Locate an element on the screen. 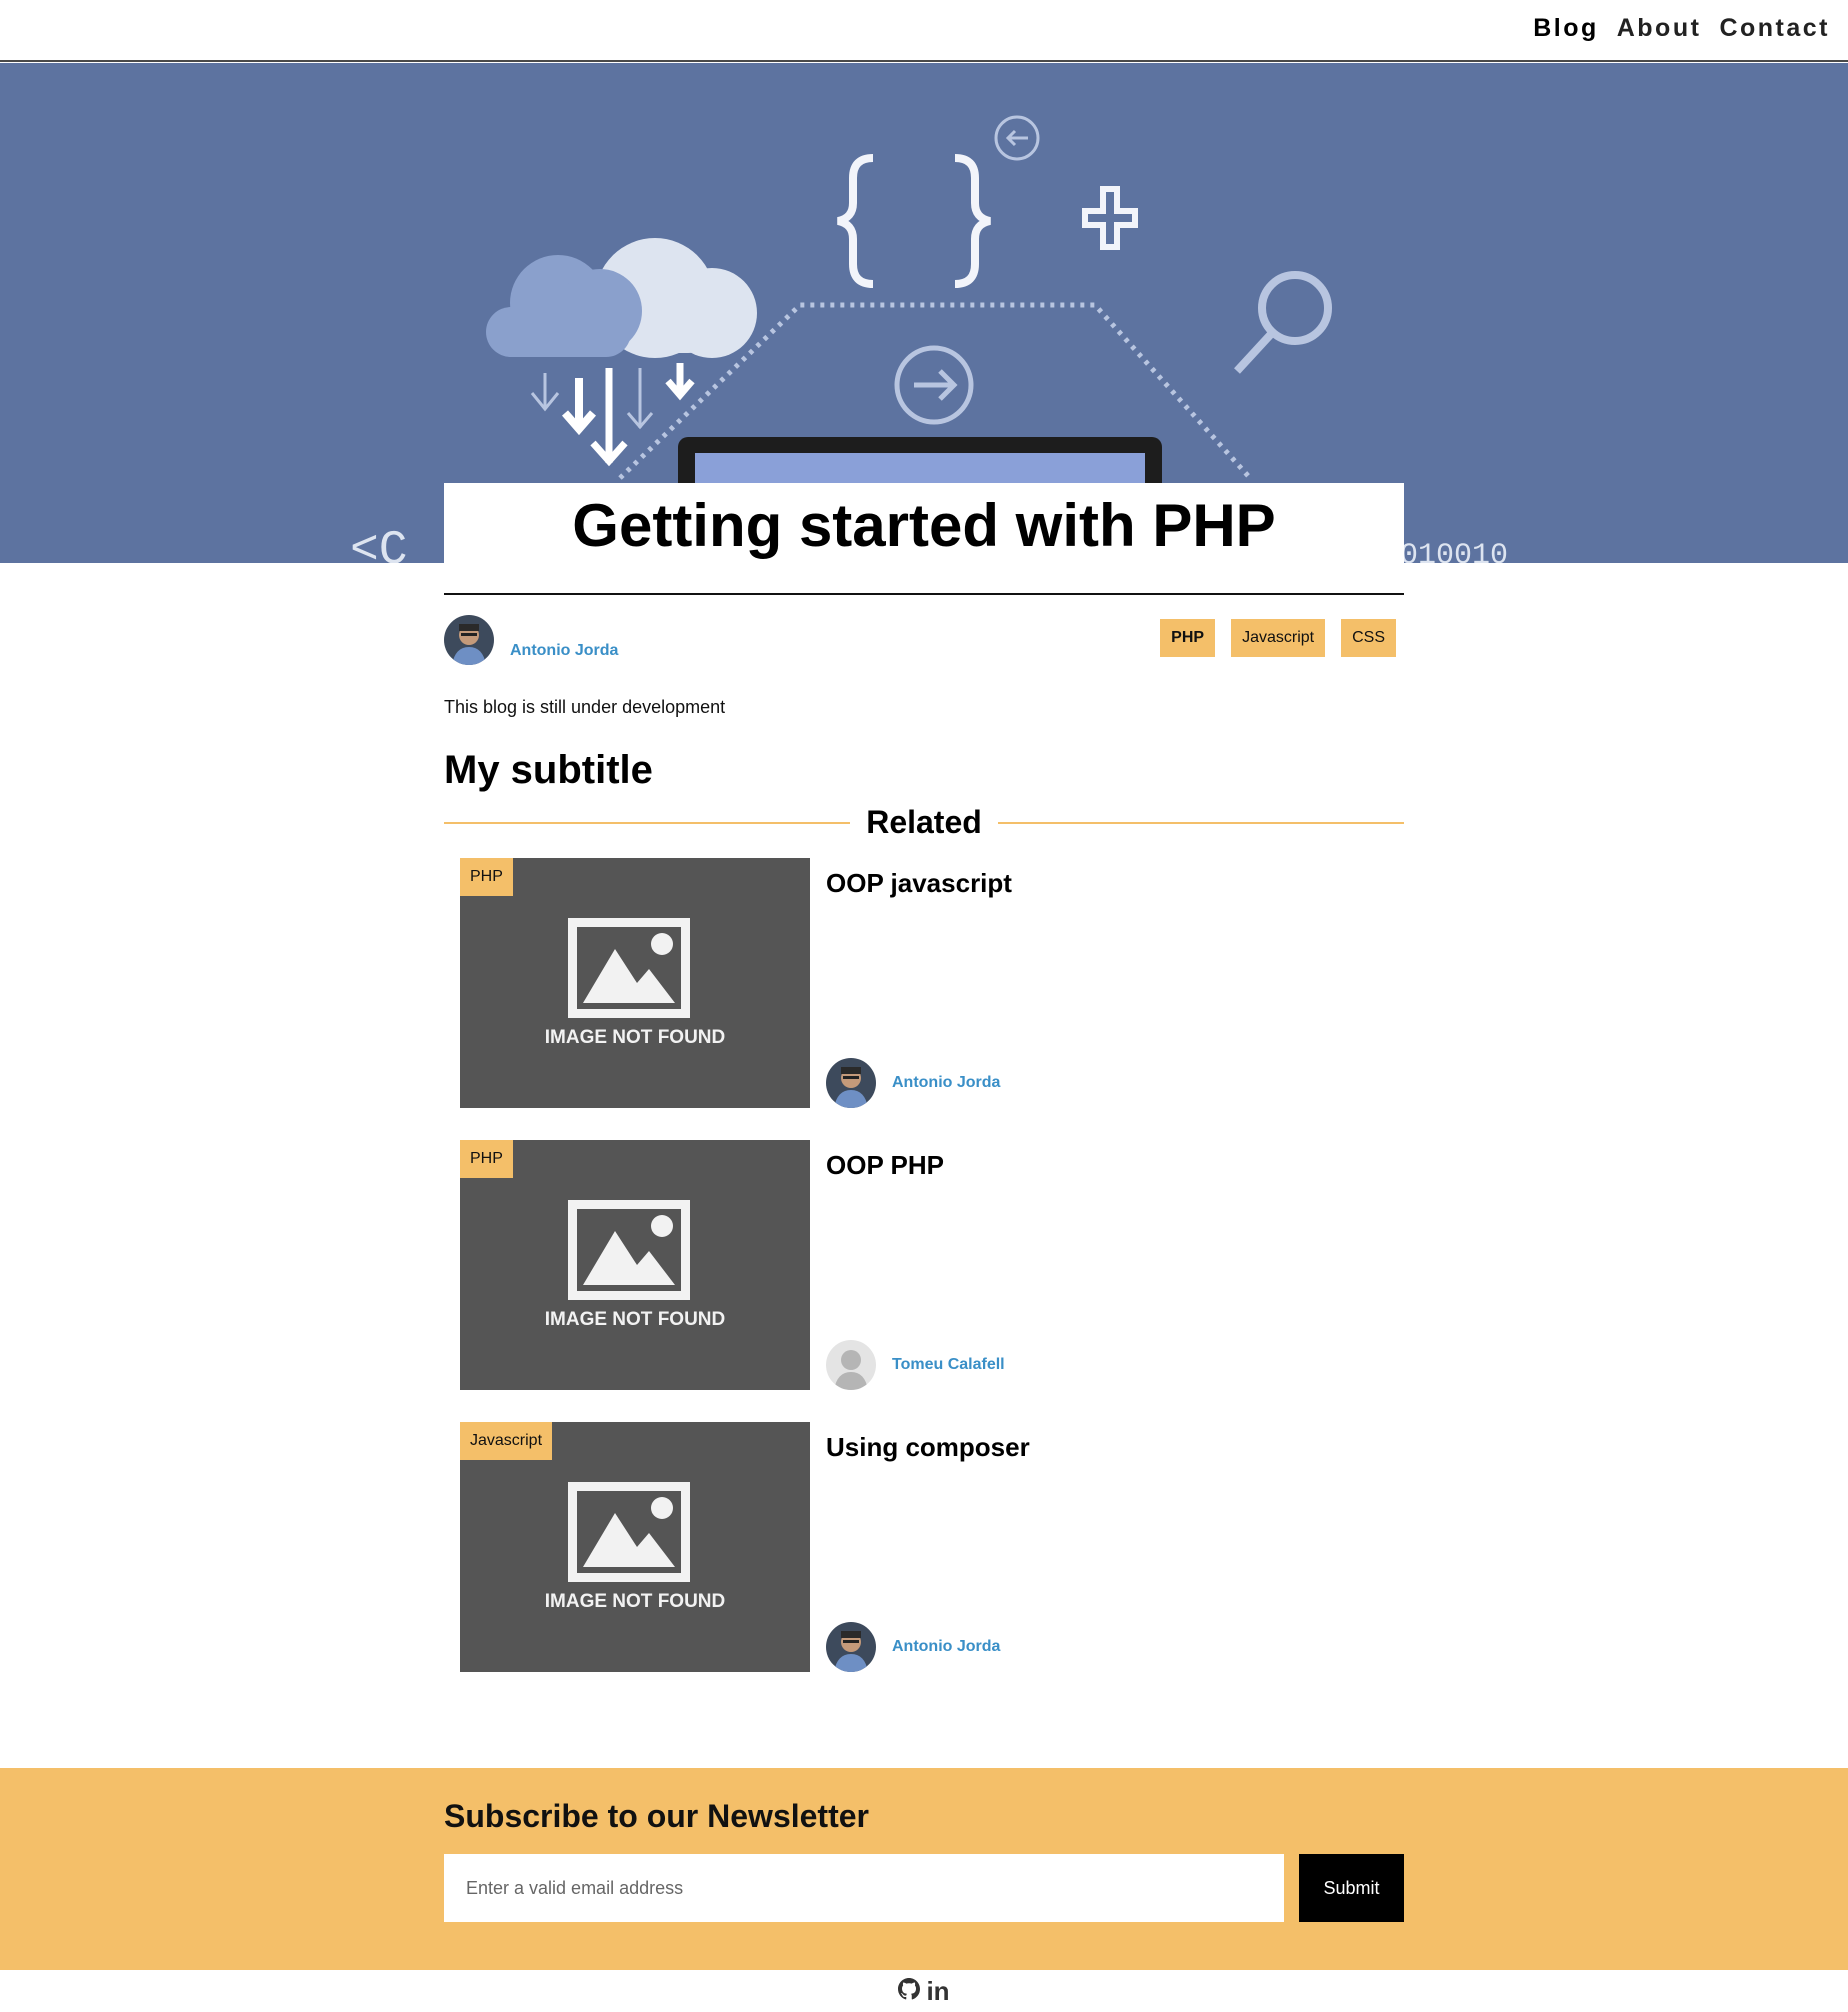  submit-button: Submit is located at coordinates (1351, 1888).